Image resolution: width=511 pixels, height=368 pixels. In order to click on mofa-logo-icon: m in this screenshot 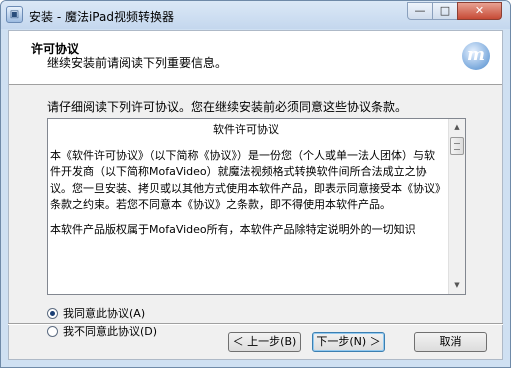, I will do `click(476, 56)`.